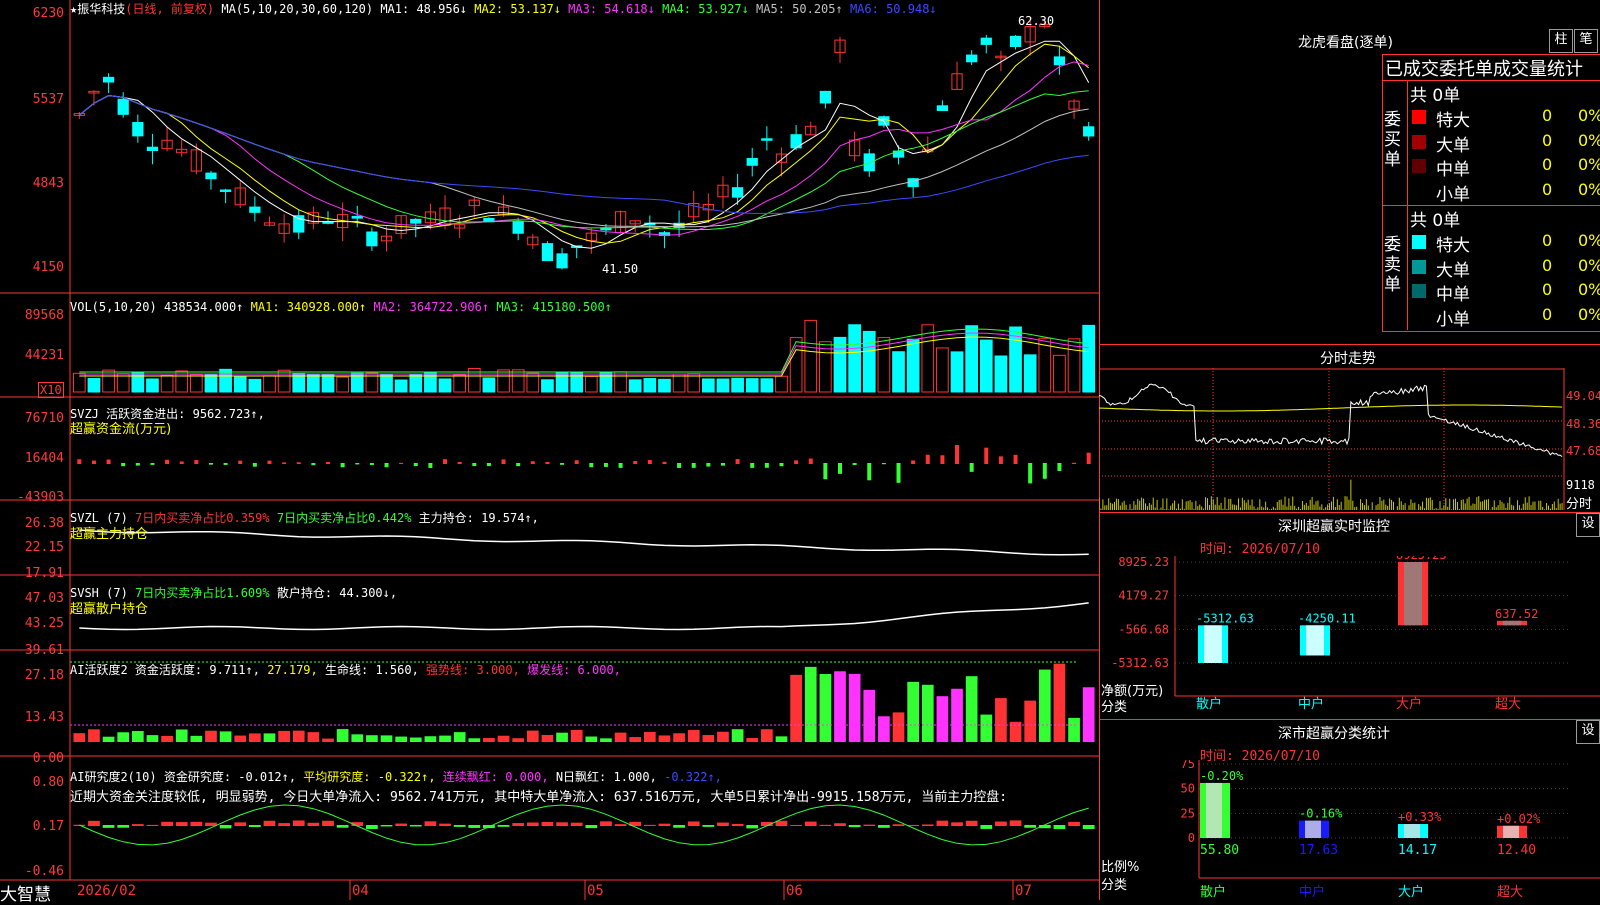 The image size is (1600, 905). I want to click on fenshi-chart, so click(1349, 439).